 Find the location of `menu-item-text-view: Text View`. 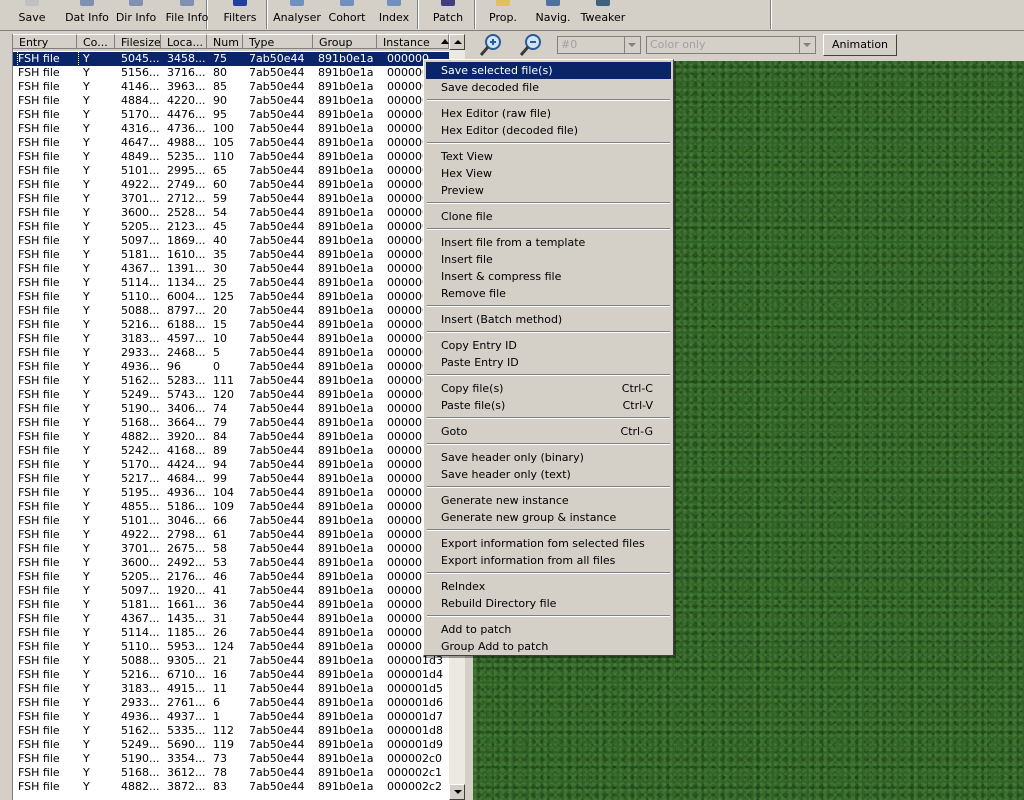

menu-item-text-view: Text View is located at coordinates (548, 156).